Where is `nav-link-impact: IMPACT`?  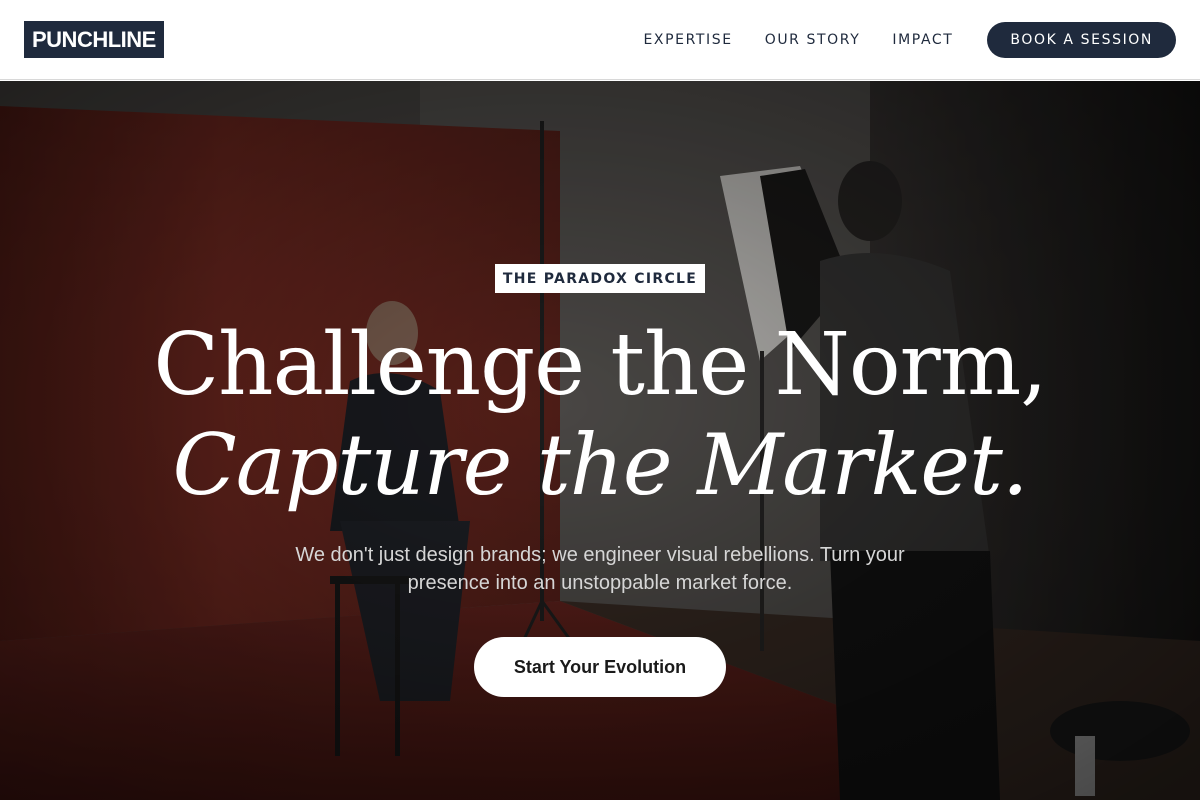 nav-link-impact: IMPACT is located at coordinates (922, 40).